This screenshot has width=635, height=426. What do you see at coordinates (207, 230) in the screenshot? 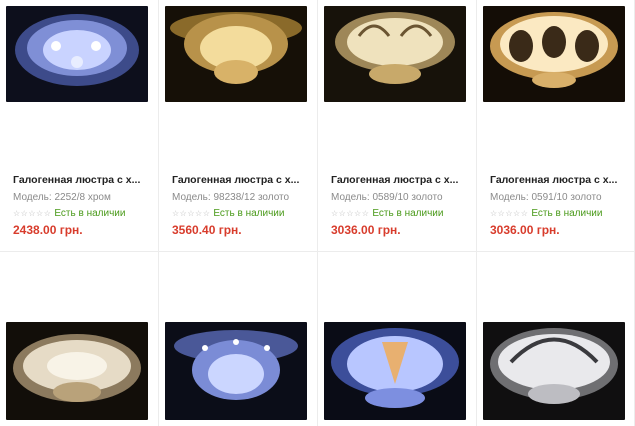
I see `product-price: 3560.40 грн.` at bounding box center [207, 230].